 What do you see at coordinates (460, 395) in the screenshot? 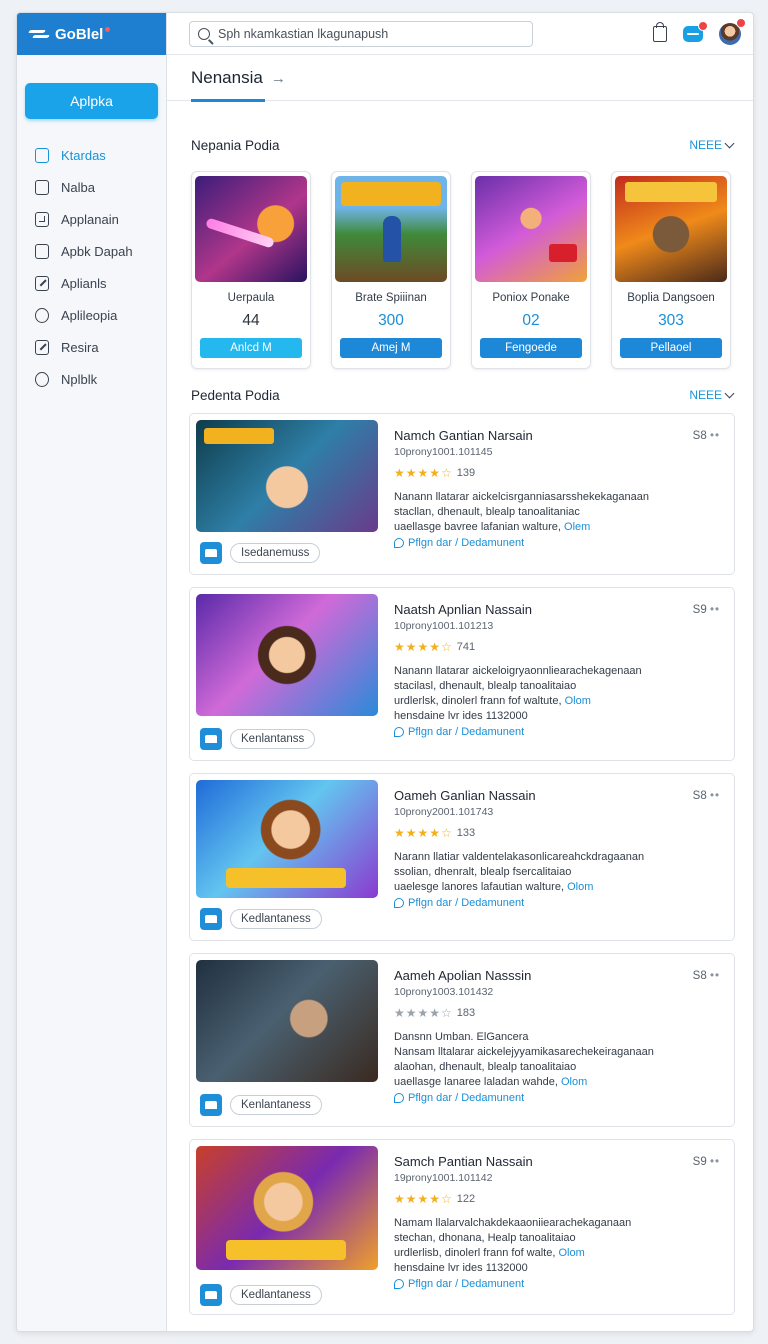
I see `list-section-header: Pedenta Podia NEEE` at bounding box center [460, 395].